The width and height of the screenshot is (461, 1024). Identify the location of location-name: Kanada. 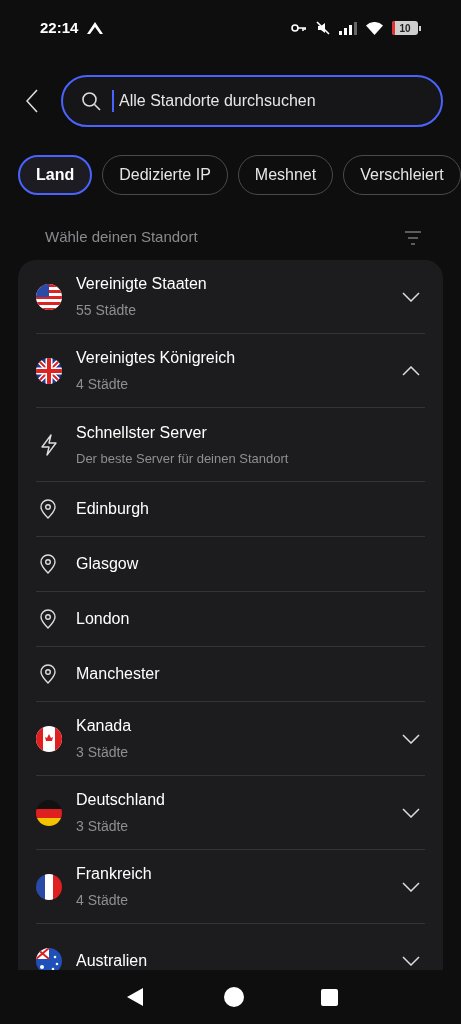
(104, 726).